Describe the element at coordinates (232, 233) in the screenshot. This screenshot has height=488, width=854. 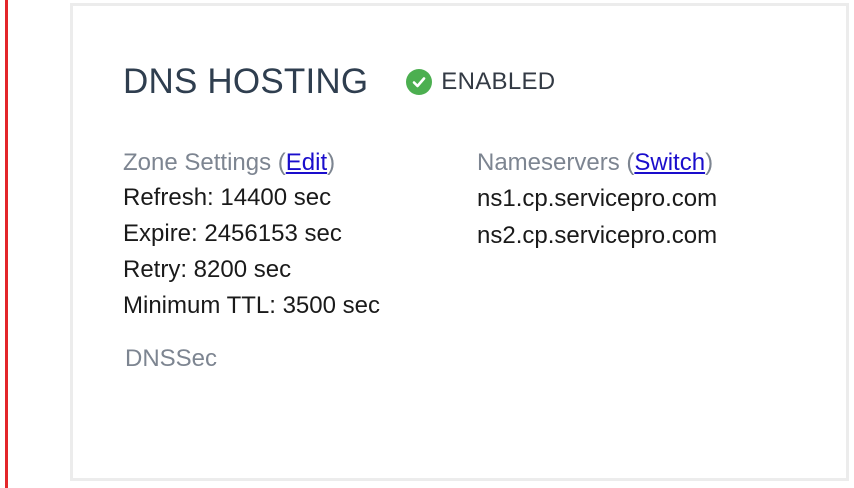
I see `expire-value: Expire: 2456153 sec` at that location.